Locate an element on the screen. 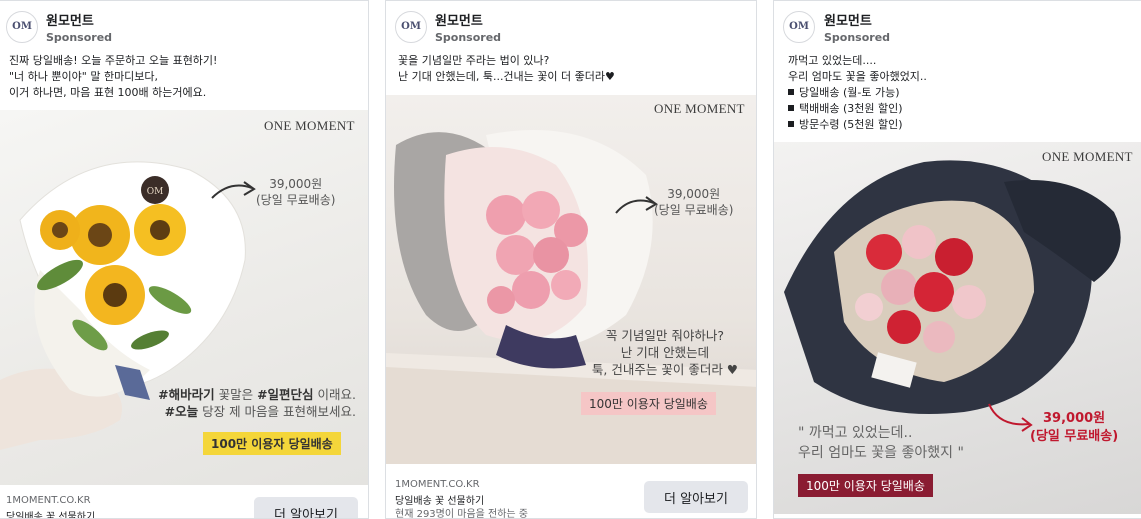  promo-text: 꼭 기념일만 줘야하나? 난 기대 안했는데 툭, 건내주는 꽃이 좋더라 ♥ is located at coordinates (665, 352).